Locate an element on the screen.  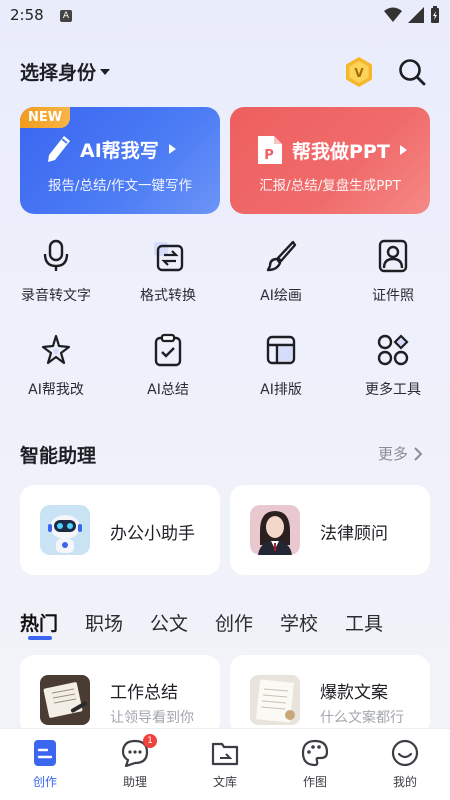
more-label: 更多 is located at coordinates (392, 454).